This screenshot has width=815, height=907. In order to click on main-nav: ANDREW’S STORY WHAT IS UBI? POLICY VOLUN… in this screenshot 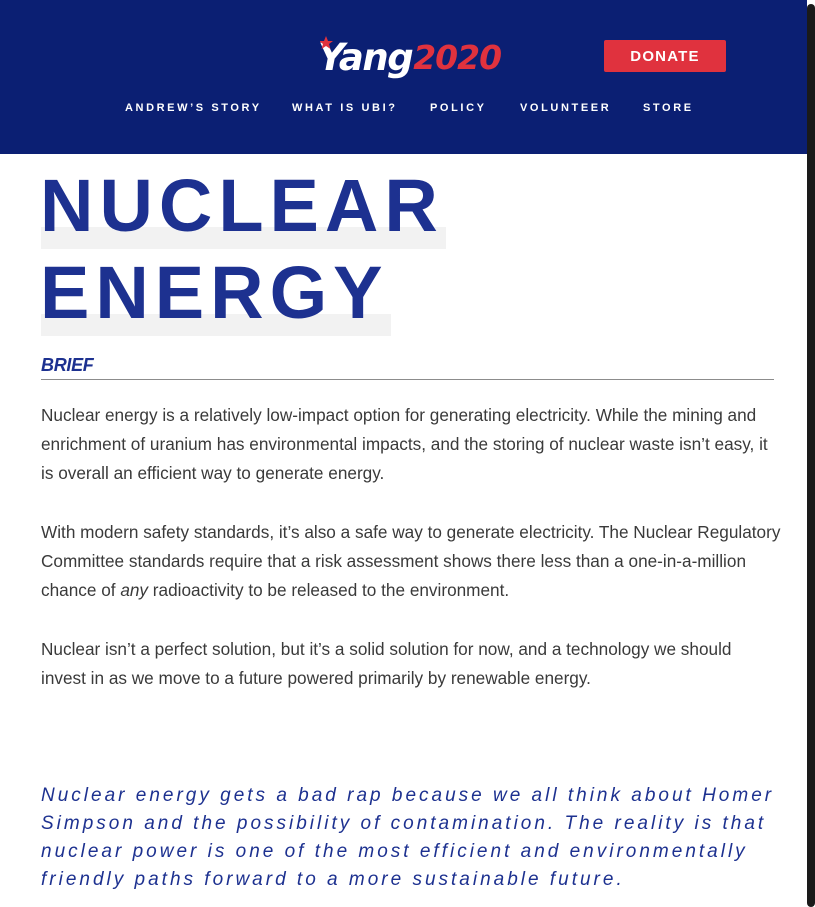, I will do `click(407, 108)`.